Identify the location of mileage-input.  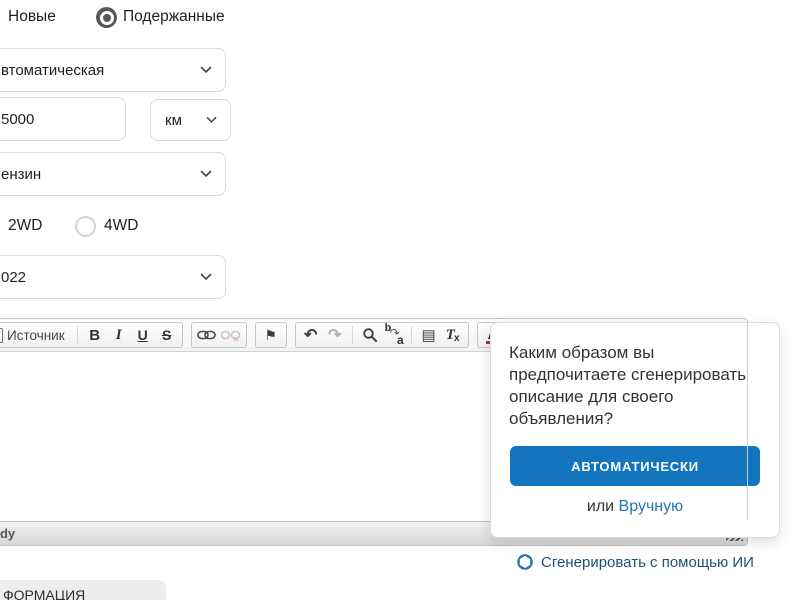
(63, 119).